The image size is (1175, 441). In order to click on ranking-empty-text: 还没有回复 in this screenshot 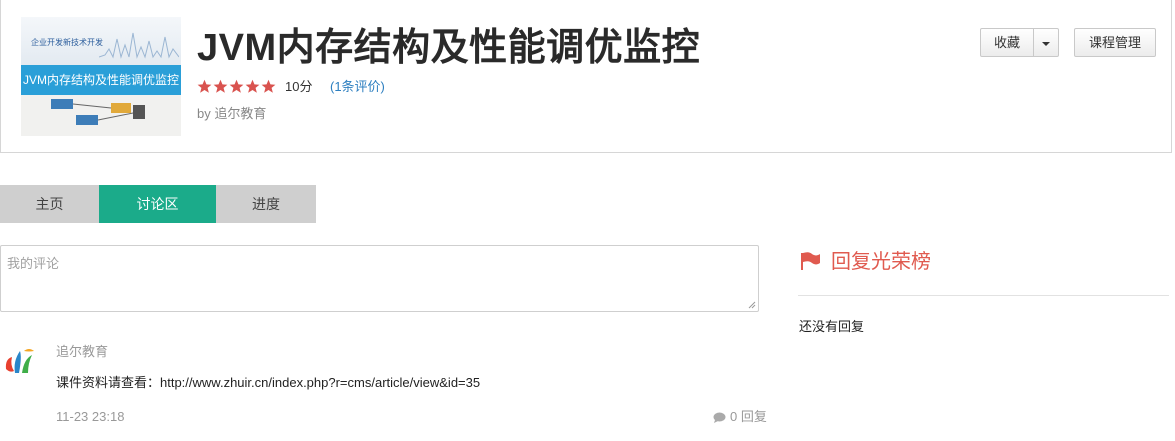, I will do `click(832, 326)`.